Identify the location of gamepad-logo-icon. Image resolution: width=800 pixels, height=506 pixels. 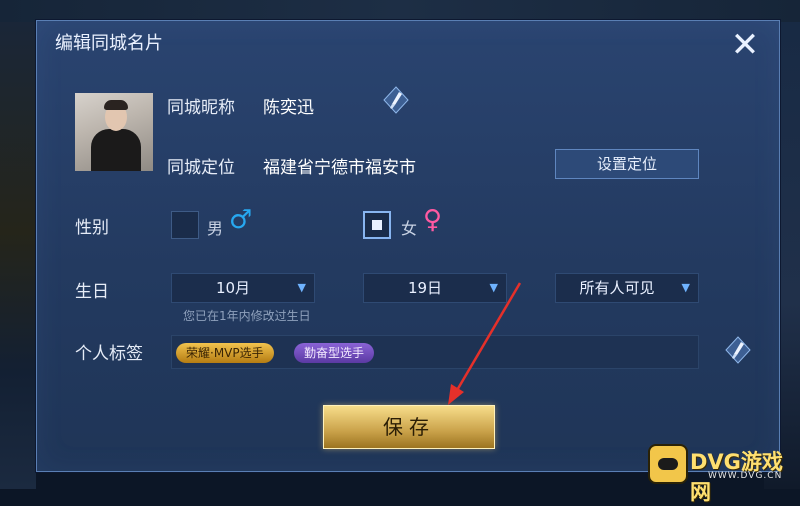
(668, 464).